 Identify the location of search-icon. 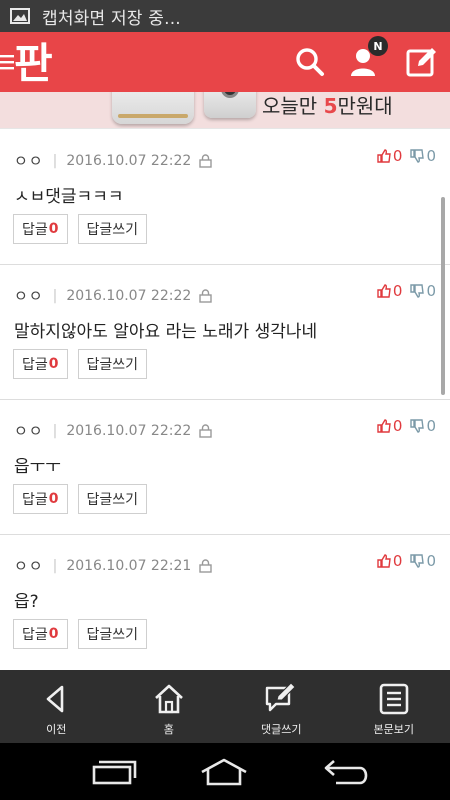
(310, 62).